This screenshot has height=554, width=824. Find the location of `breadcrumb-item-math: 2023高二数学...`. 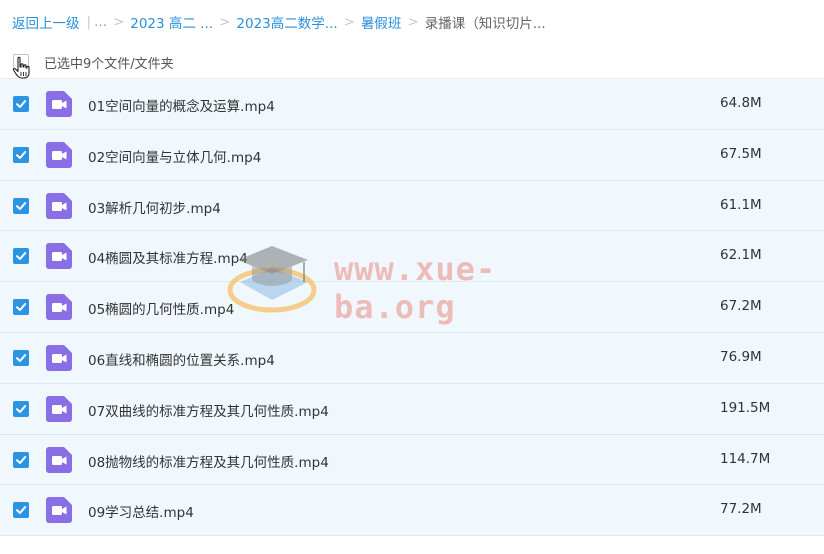

breadcrumb-item-math: 2023高二数学... is located at coordinates (286, 22).